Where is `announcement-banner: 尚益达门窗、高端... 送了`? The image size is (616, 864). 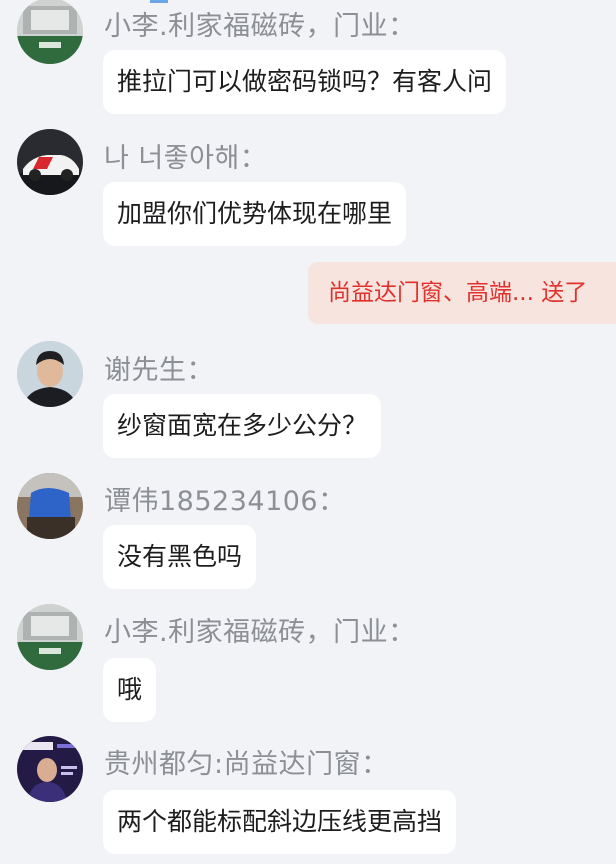 announcement-banner: 尚益达门窗、高端... 送了 is located at coordinates (462, 293).